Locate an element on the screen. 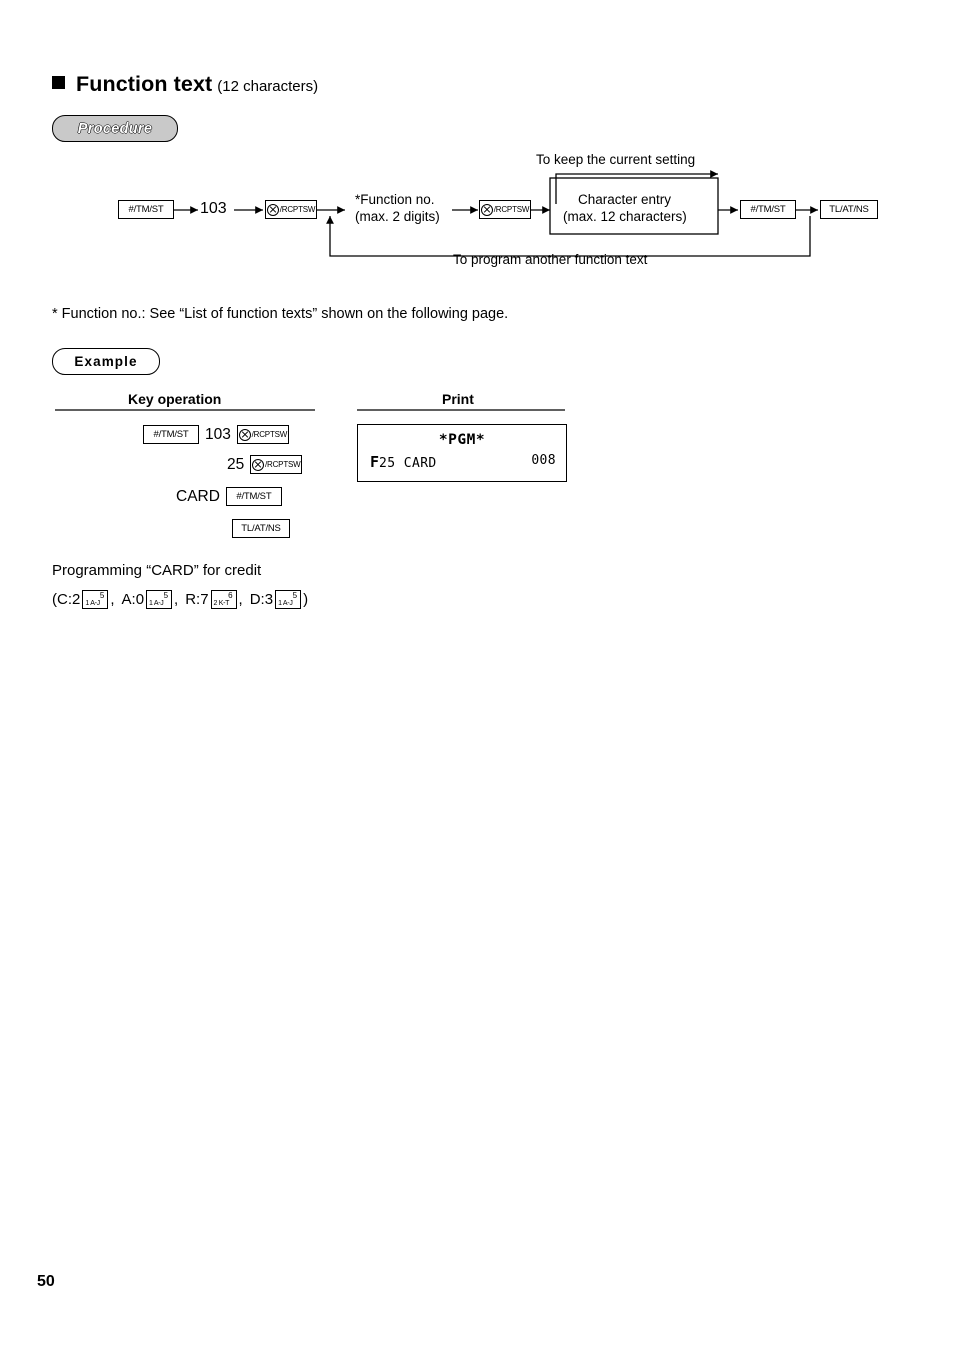 The width and height of the screenshot is (954, 1348). note-item-label-1: C:2 is located at coordinates (69, 599).